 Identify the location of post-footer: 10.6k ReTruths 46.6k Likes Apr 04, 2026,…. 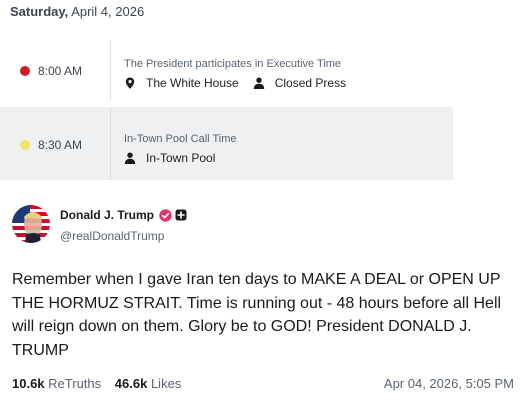
(264, 383).